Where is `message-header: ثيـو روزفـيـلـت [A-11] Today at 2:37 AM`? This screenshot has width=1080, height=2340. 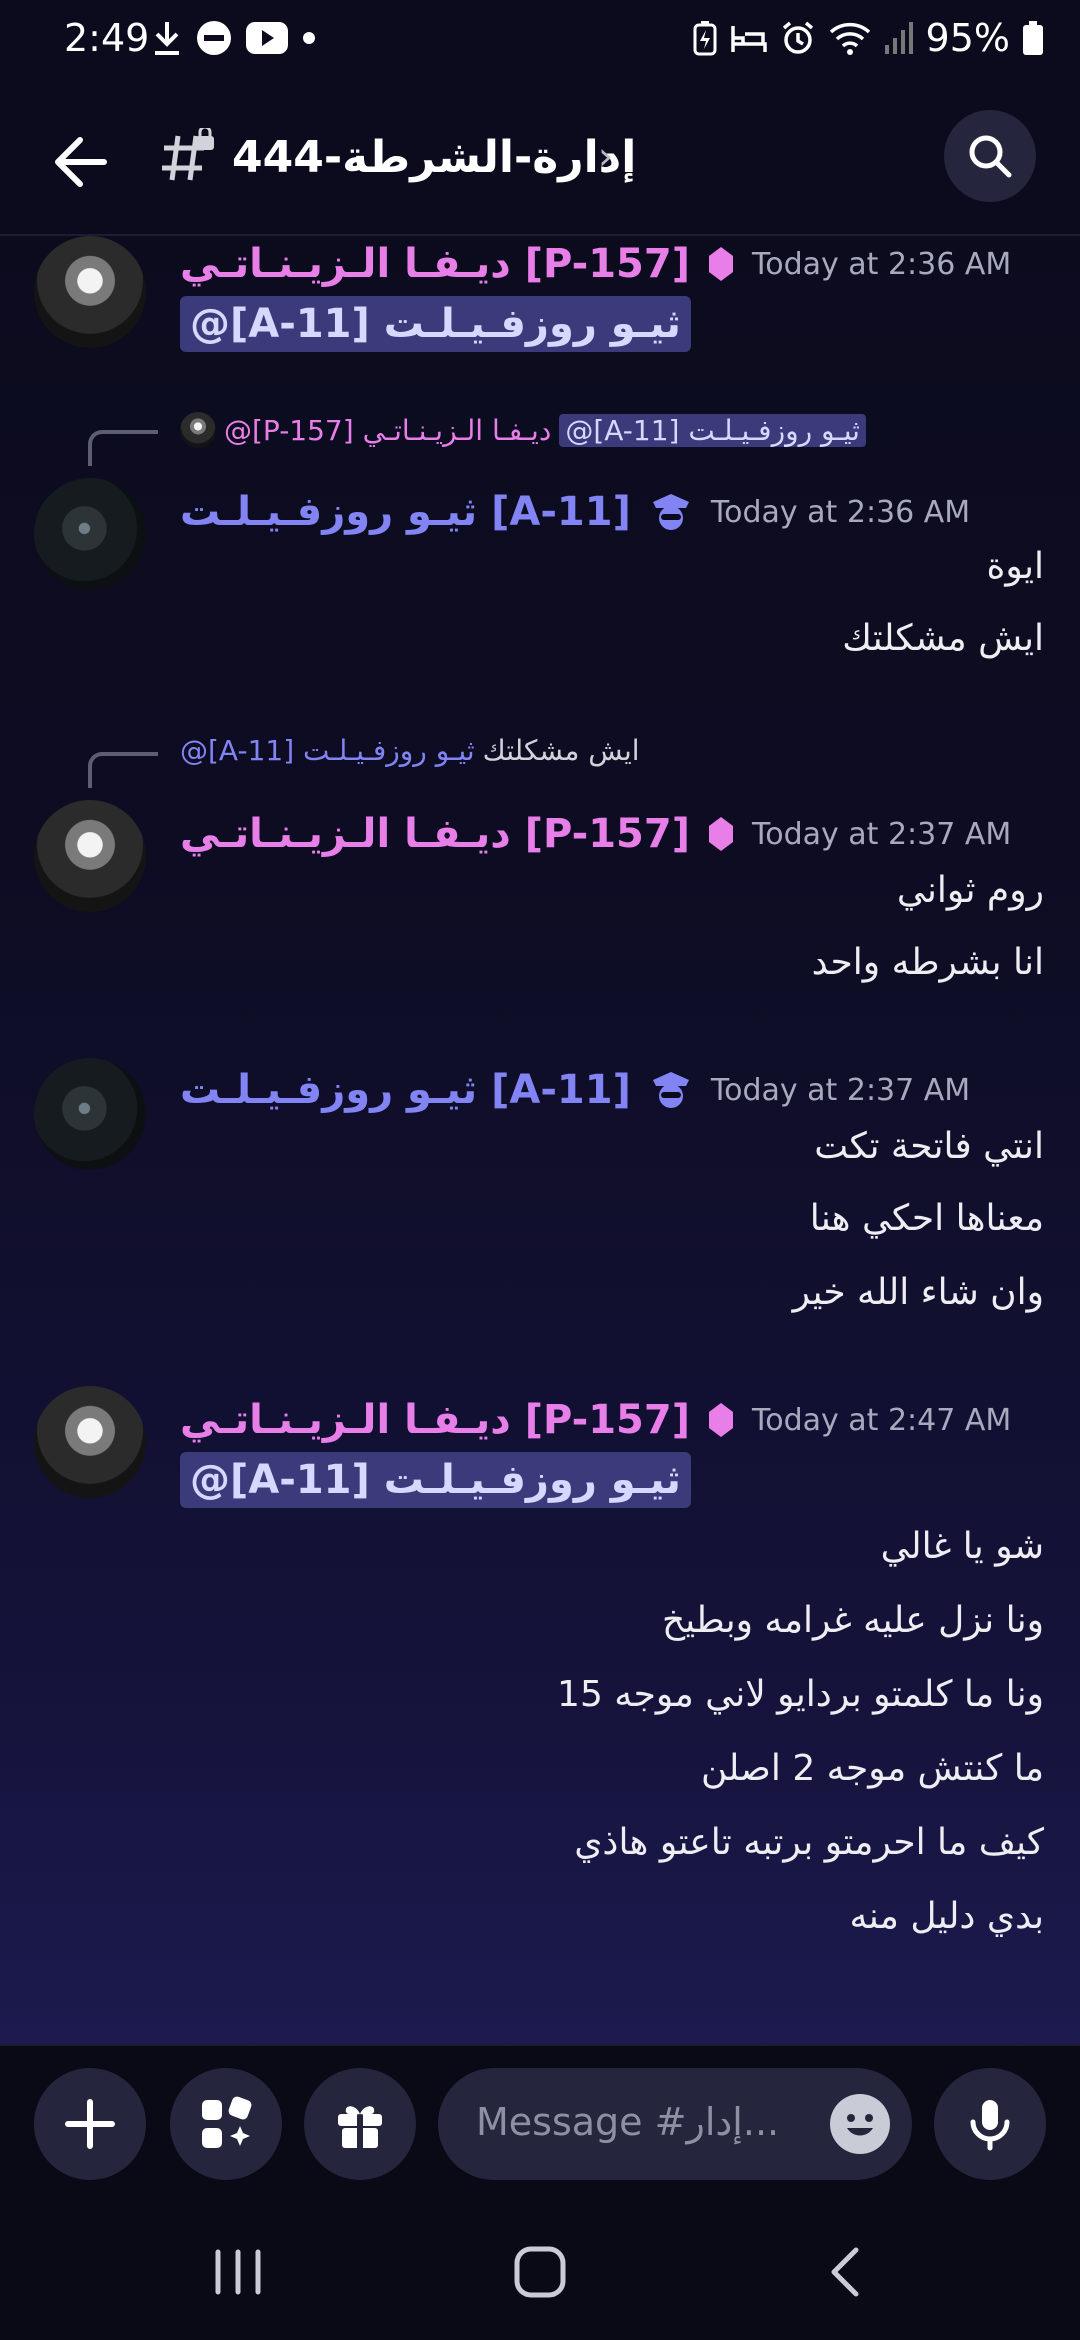
message-header: ثيـو روزفـيـلـت [A-11] Today at 2:37 AM is located at coordinates (575, 1090).